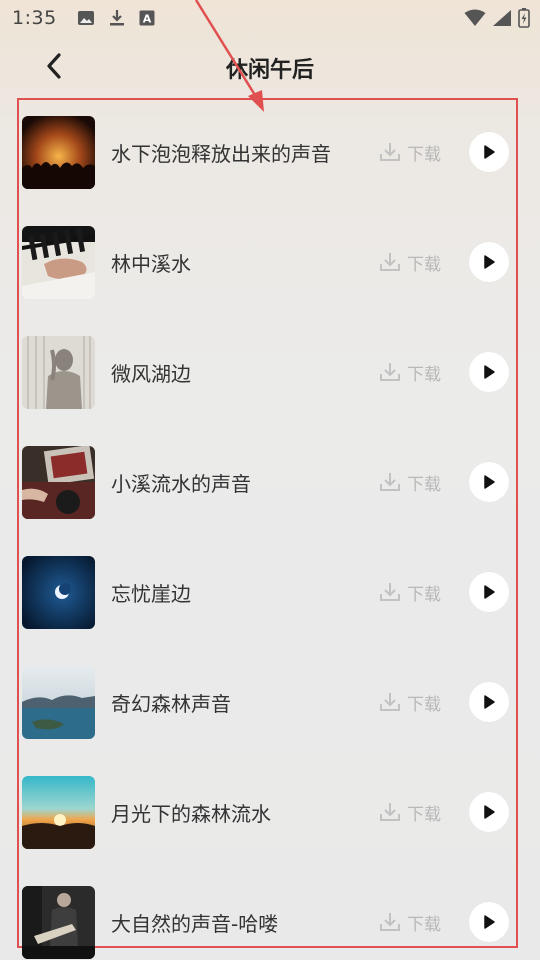 This screenshot has width=540, height=960. I want to click on track-row: 林中溪水 下载, so click(269, 262).